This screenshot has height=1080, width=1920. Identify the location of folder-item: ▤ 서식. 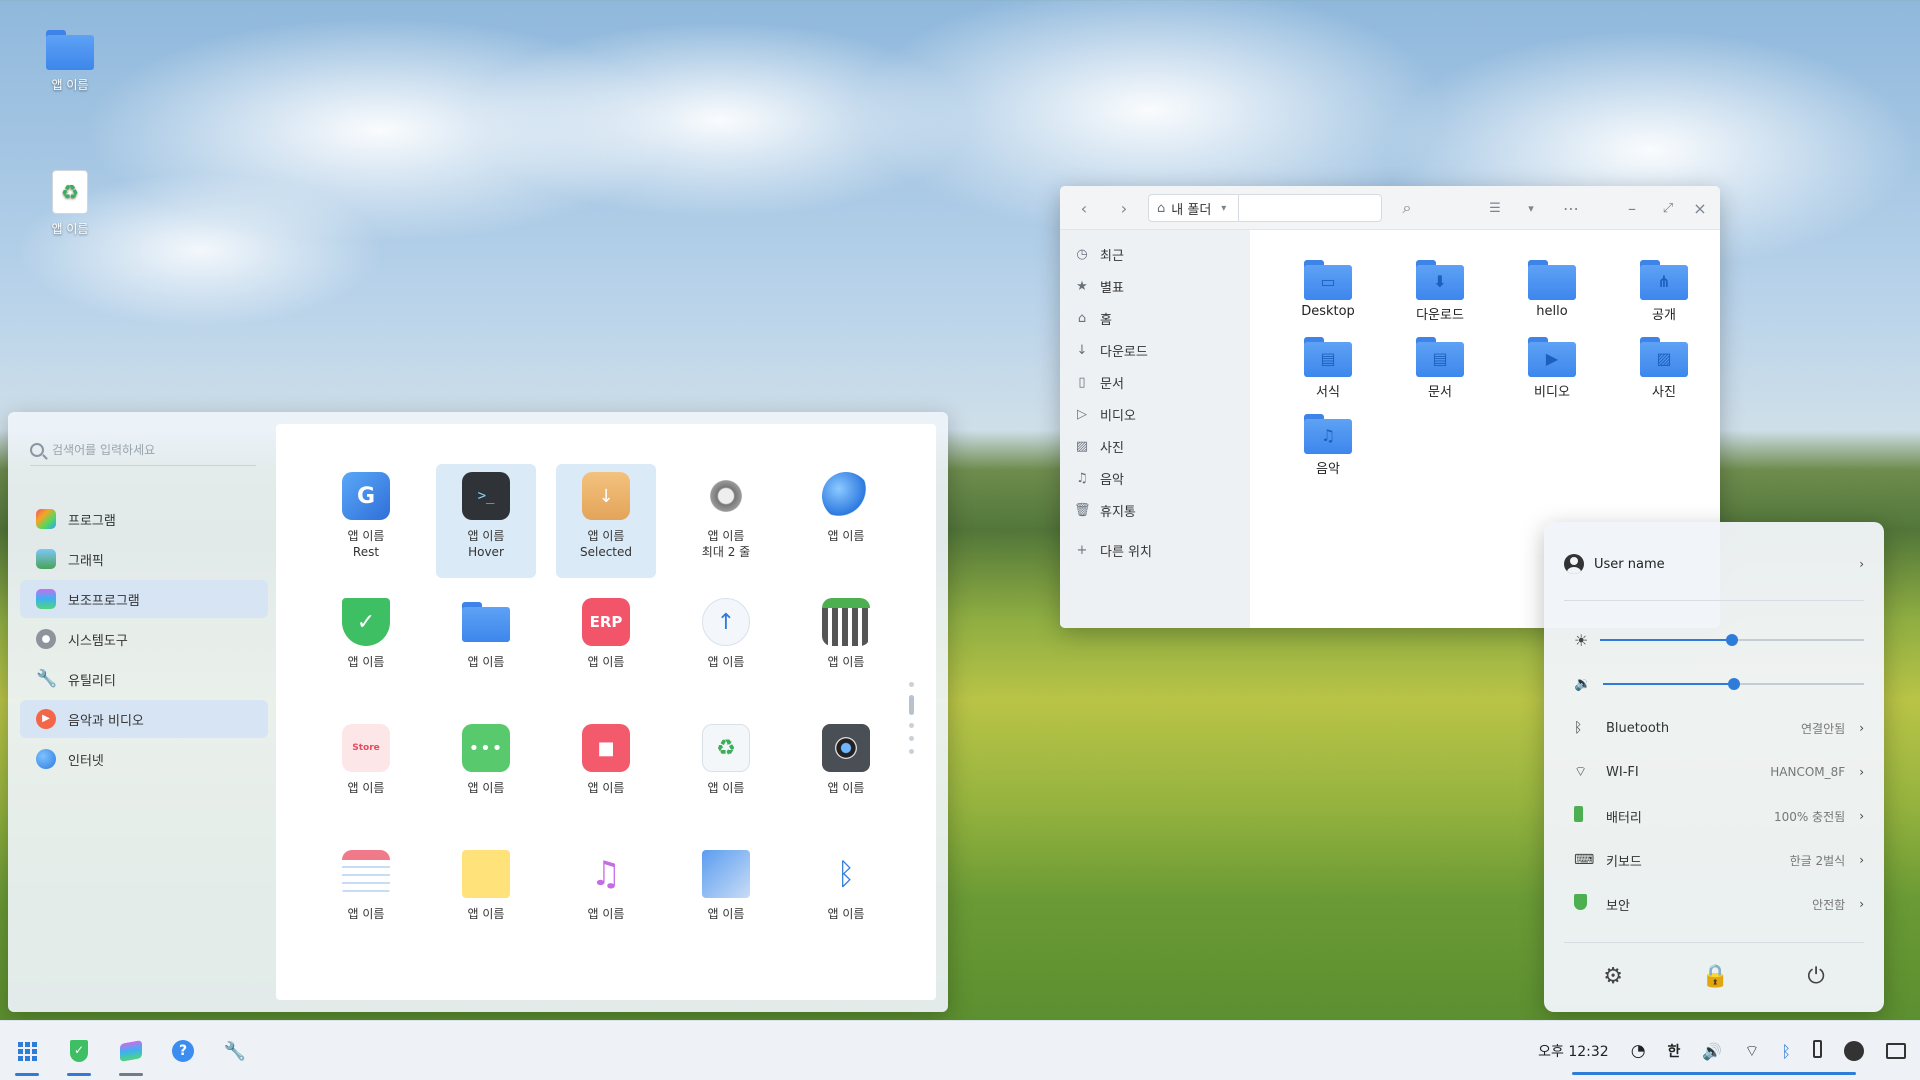
(1328, 368).